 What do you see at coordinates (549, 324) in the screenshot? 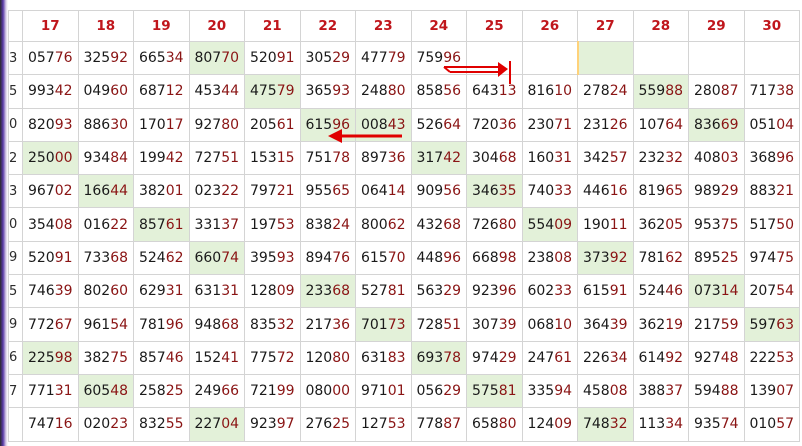
I see `number-cell: 06810` at bounding box center [549, 324].